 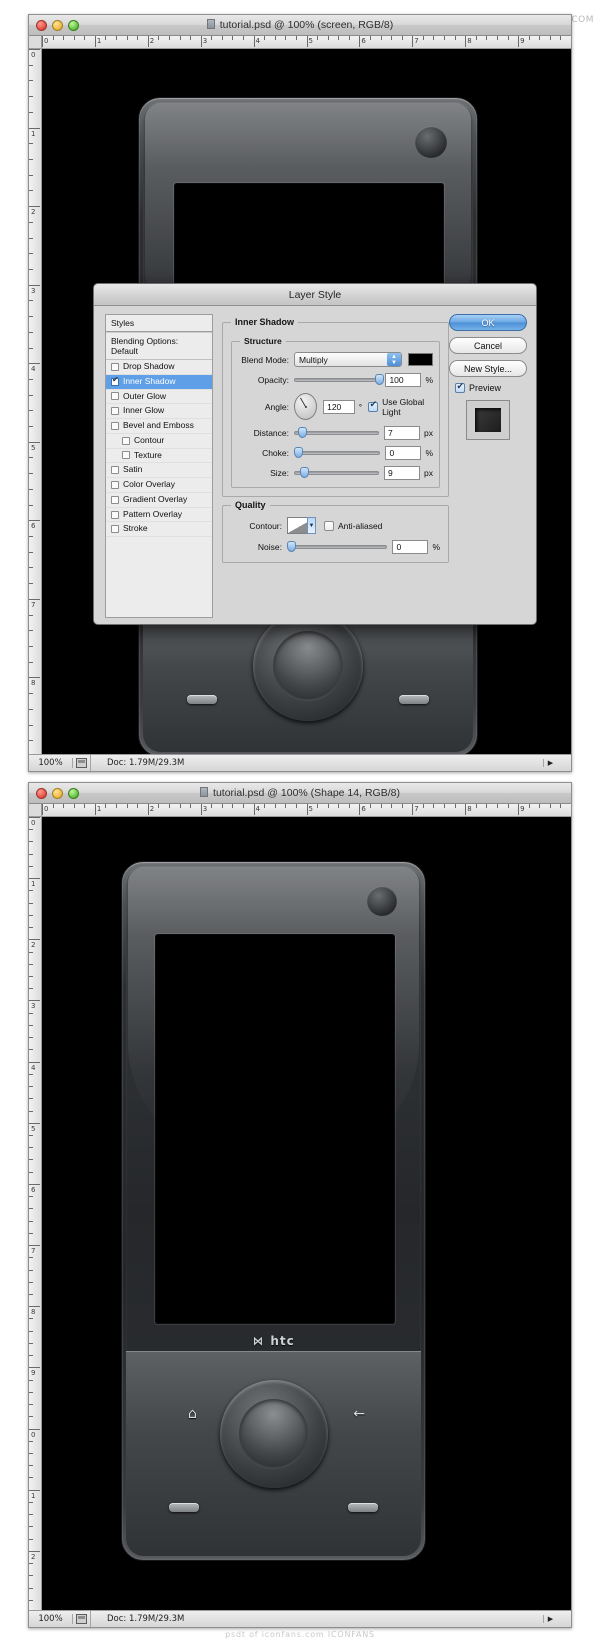 What do you see at coordinates (82, 1619) in the screenshot?
I see `window2-proxy-icon` at bounding box center [82, 1619].